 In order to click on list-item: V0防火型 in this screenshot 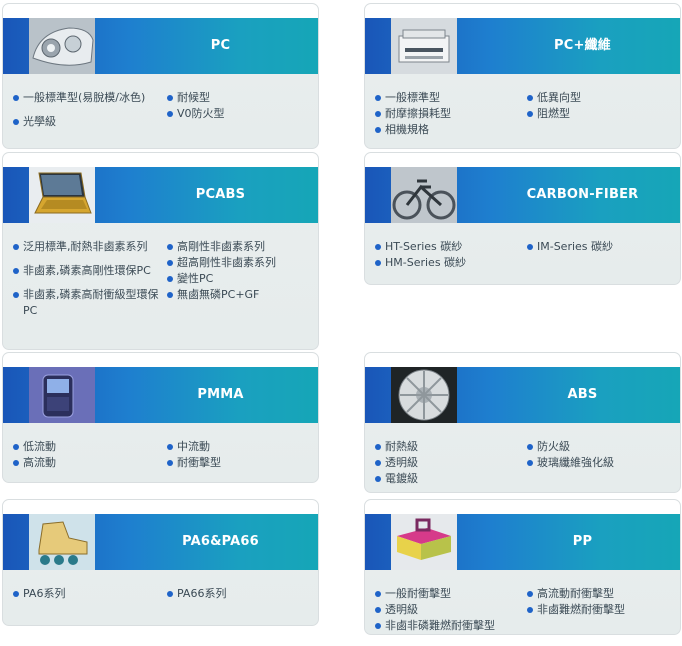, I will do `click(237, 114)`.